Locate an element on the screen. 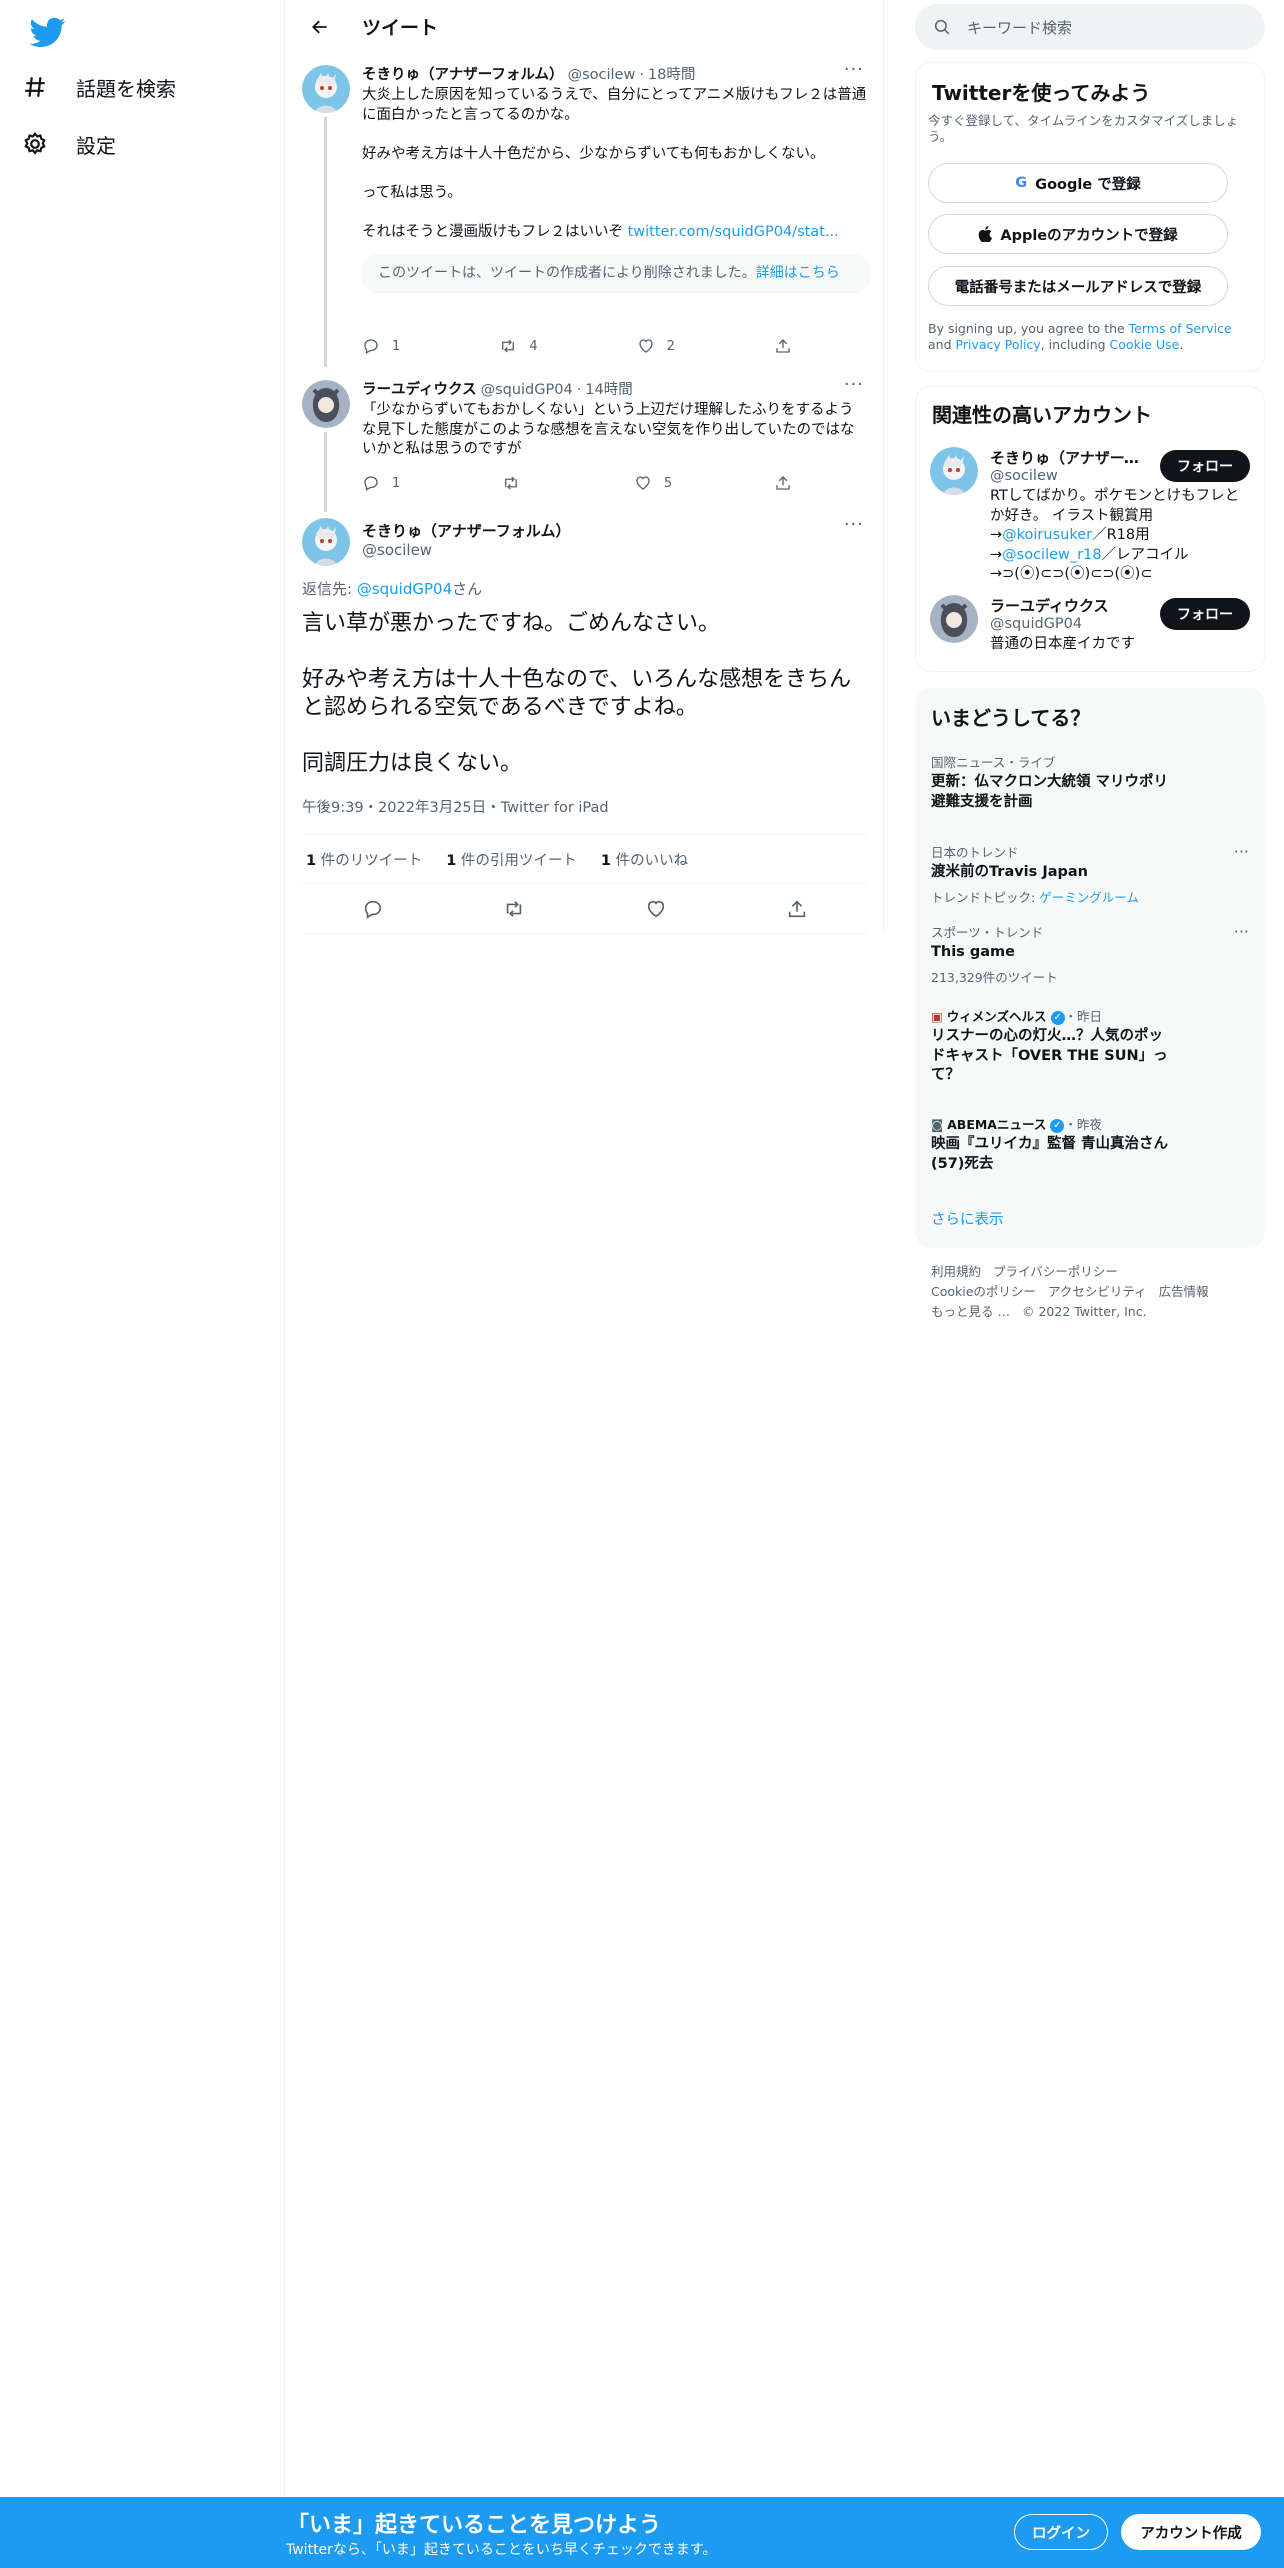 This screenshot has height=2568, width=1284. cookie-link: Cookie Use is located at coordinates (1145, 344).